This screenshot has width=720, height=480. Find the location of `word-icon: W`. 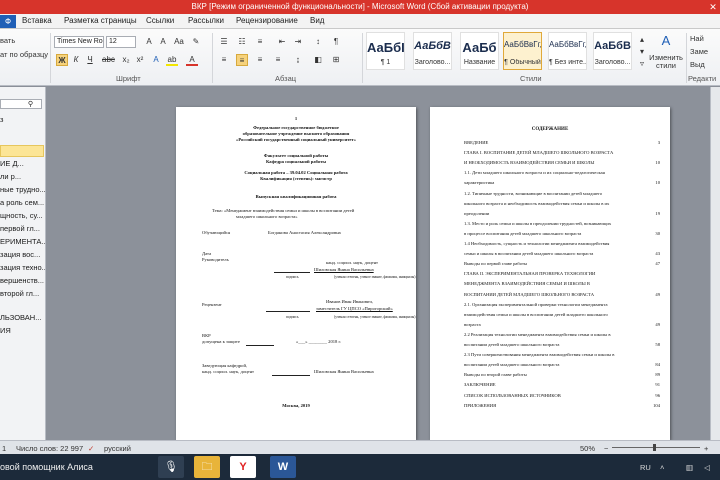

word-icon: W is located at coordinates (283, 467).